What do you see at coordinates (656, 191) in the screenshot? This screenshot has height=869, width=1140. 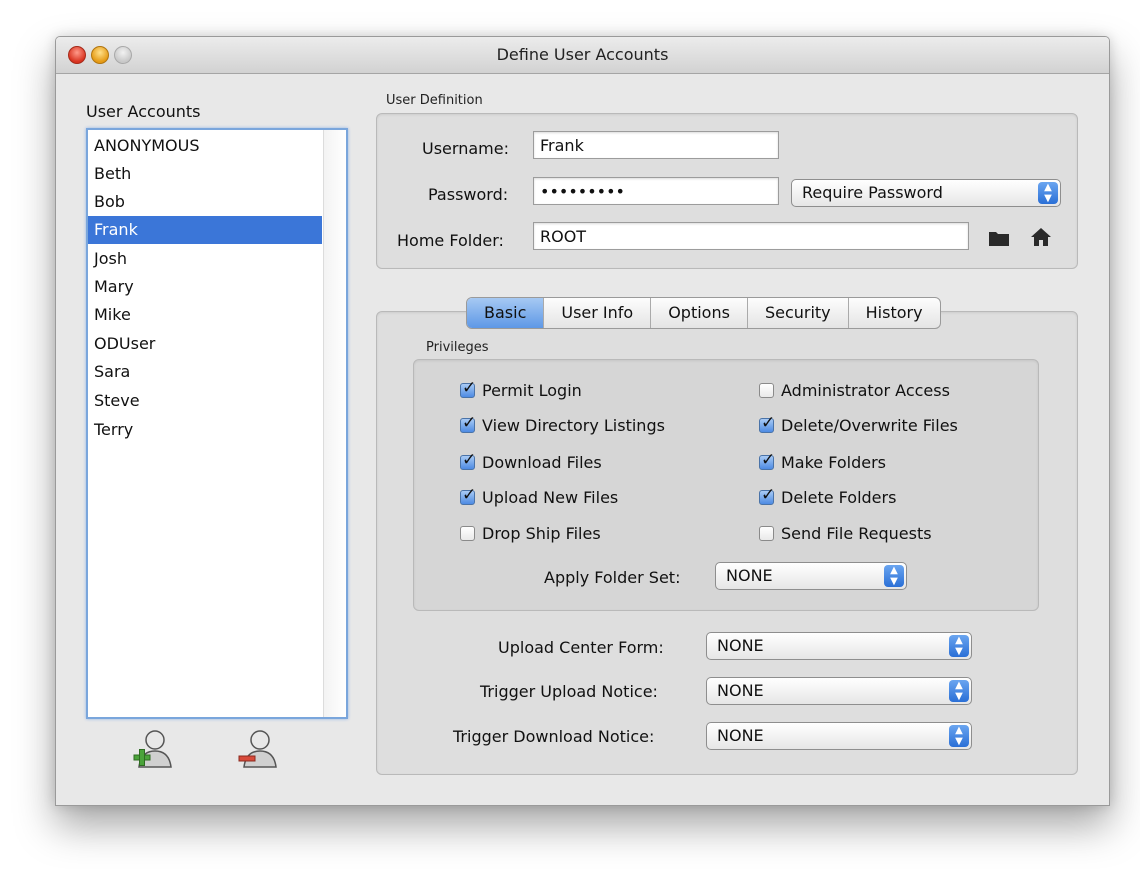 I see `password-field: •••••••••` at bounding box center [656, 191].